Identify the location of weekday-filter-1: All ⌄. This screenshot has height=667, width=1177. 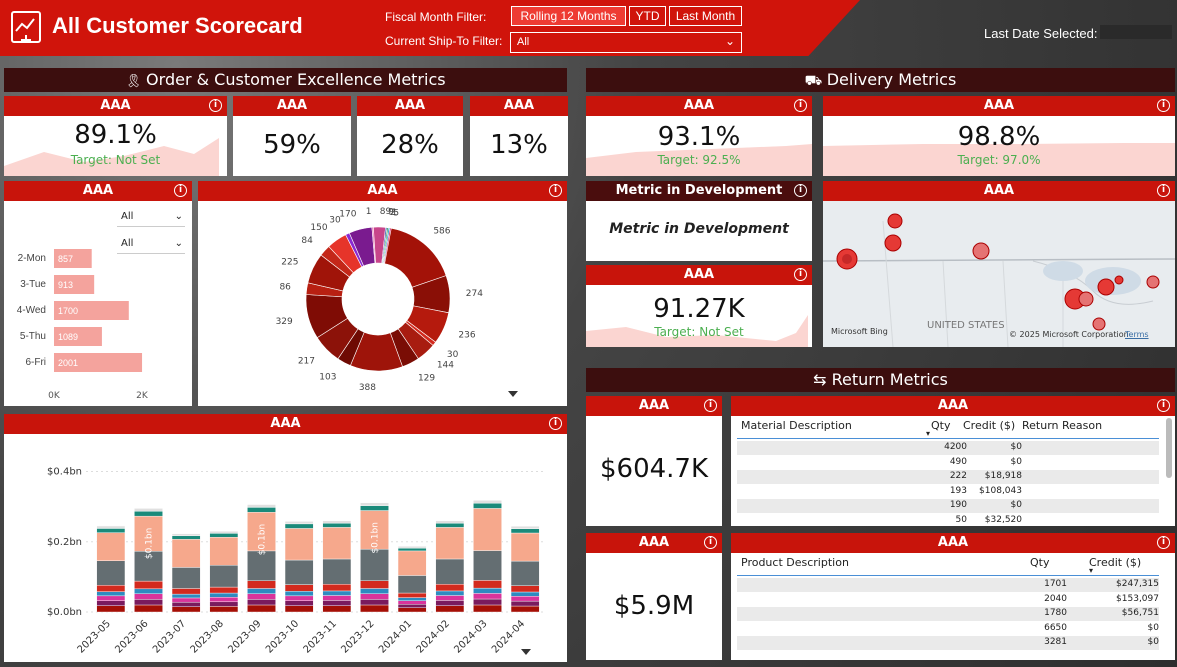
(151, 218).